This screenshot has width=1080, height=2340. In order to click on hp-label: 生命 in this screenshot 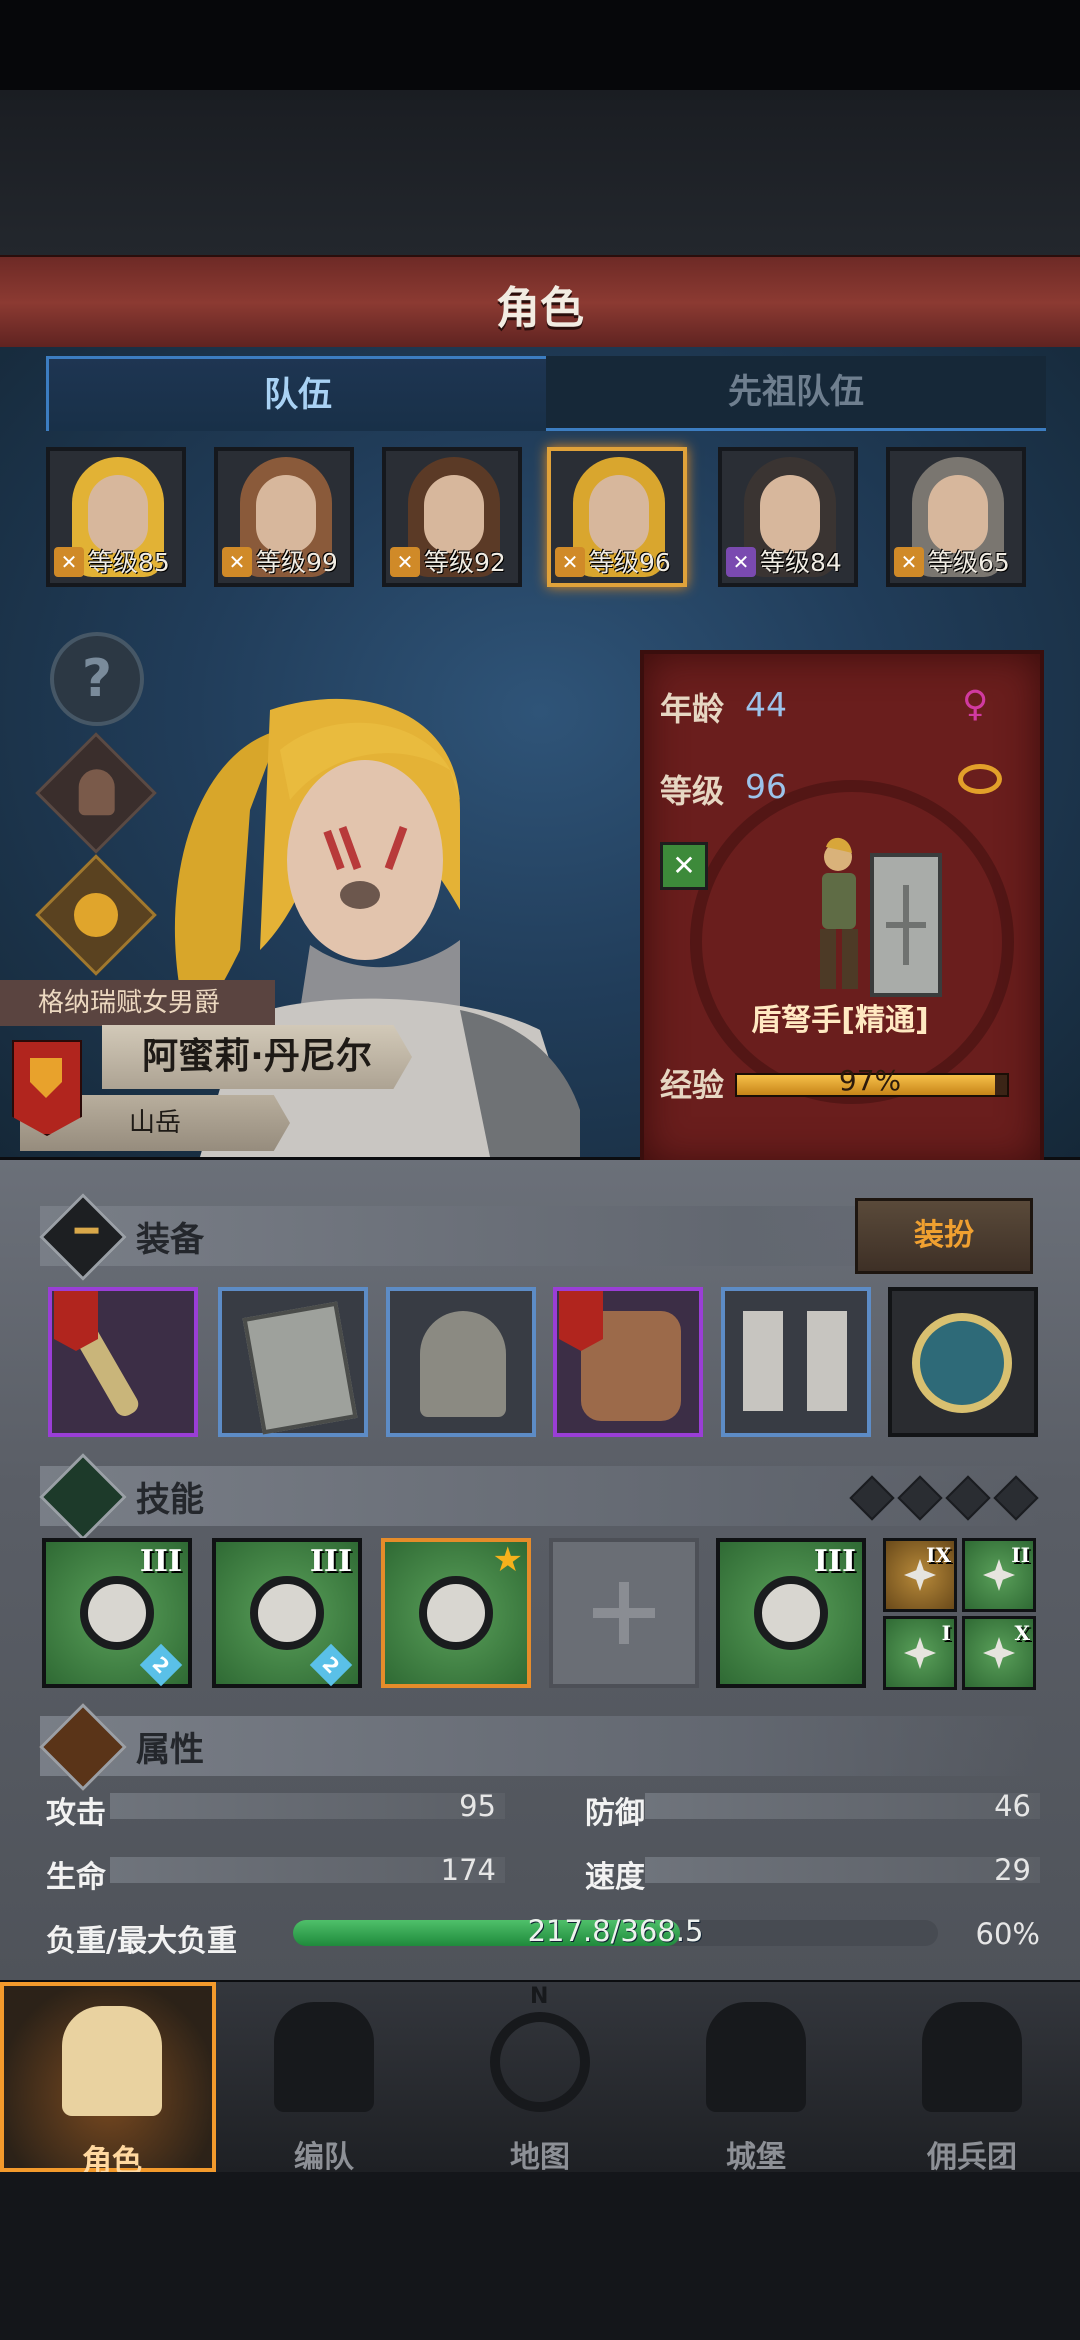, I will do `click(76, 1877)`.